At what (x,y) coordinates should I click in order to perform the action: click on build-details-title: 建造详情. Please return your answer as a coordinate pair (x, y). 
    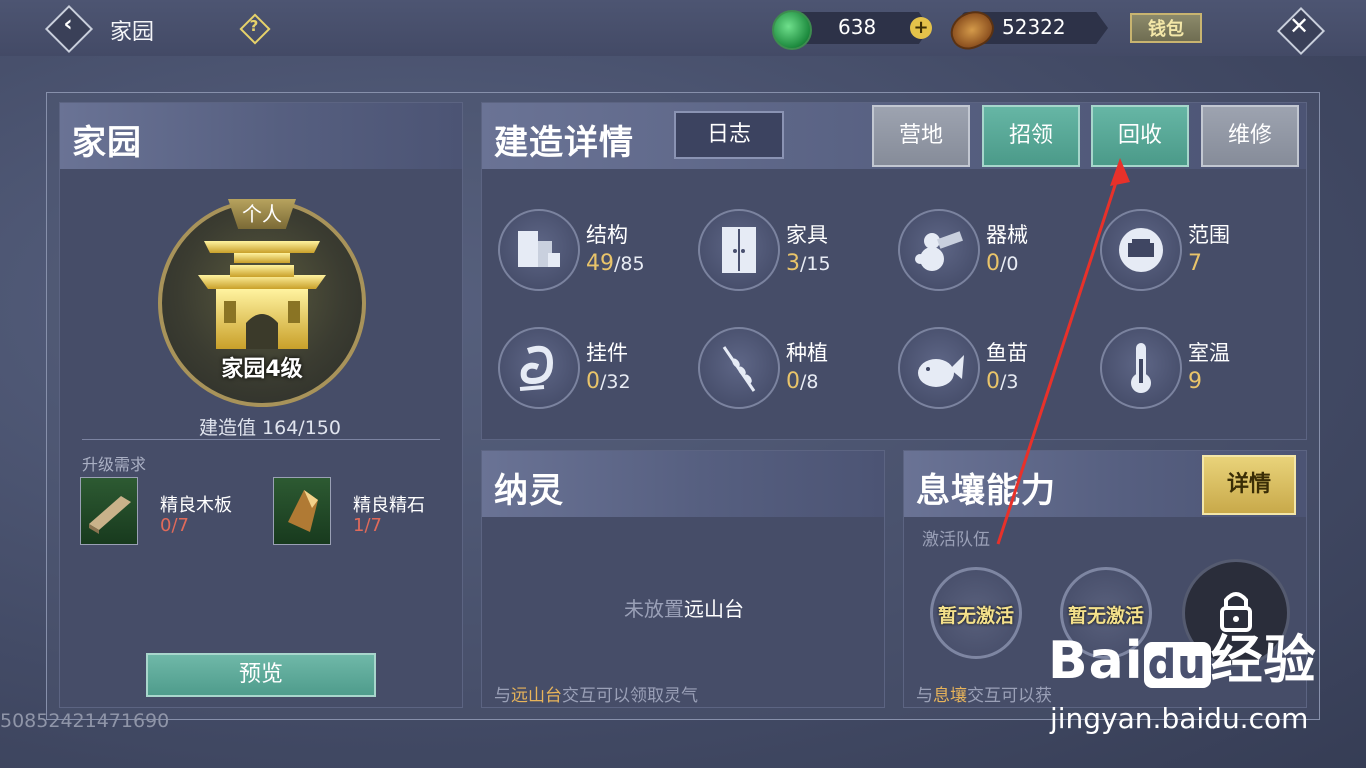
    Looking at the image, I should click on (564, 143).